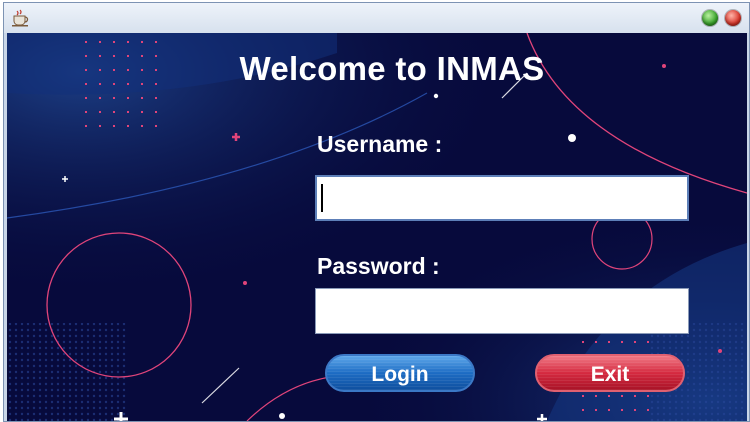 This screenshot has width=750, height=422. Describe the element at coordinates (400, 373) in the screenshot. I see `login-button: Login` at that location.